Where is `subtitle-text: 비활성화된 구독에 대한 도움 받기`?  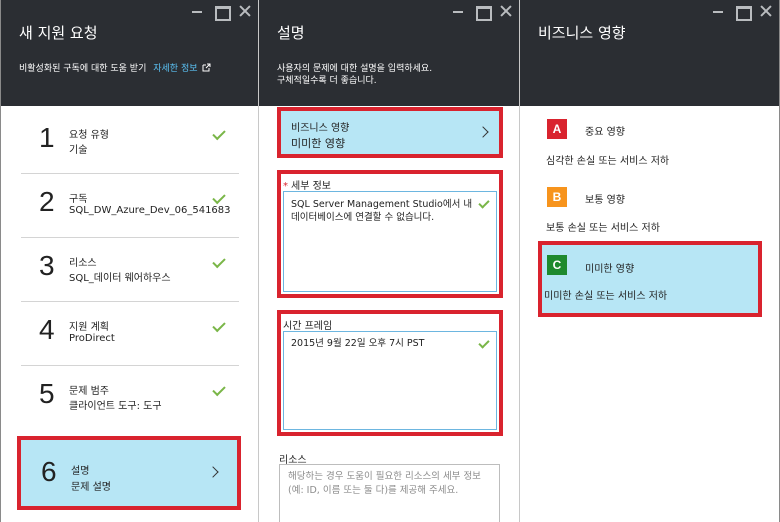
subtitle-text: 비활성화된 구독에 대한 도움 받기 is located at coordinates (83, 69).